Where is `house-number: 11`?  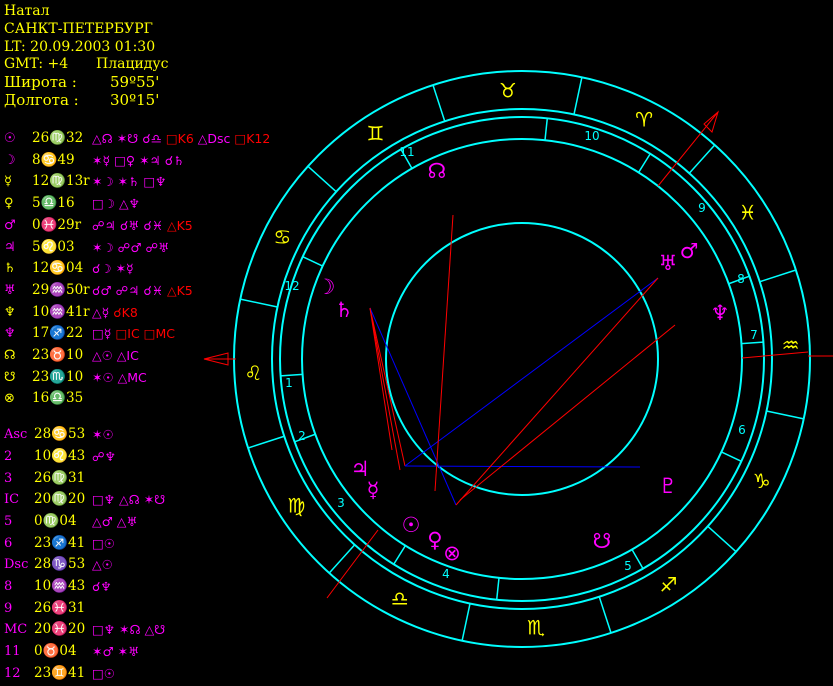 house-number: 11 is located at coordinates (406, 152).